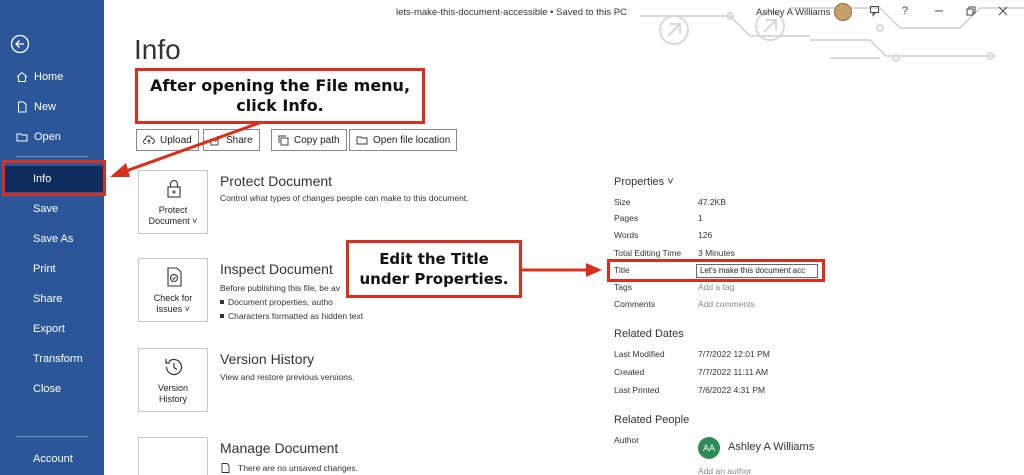 Image resolution: width=1024 pixels, height=475 pixels. I want to click on sidebar-item-save-as: Save As, so click(52, 239).